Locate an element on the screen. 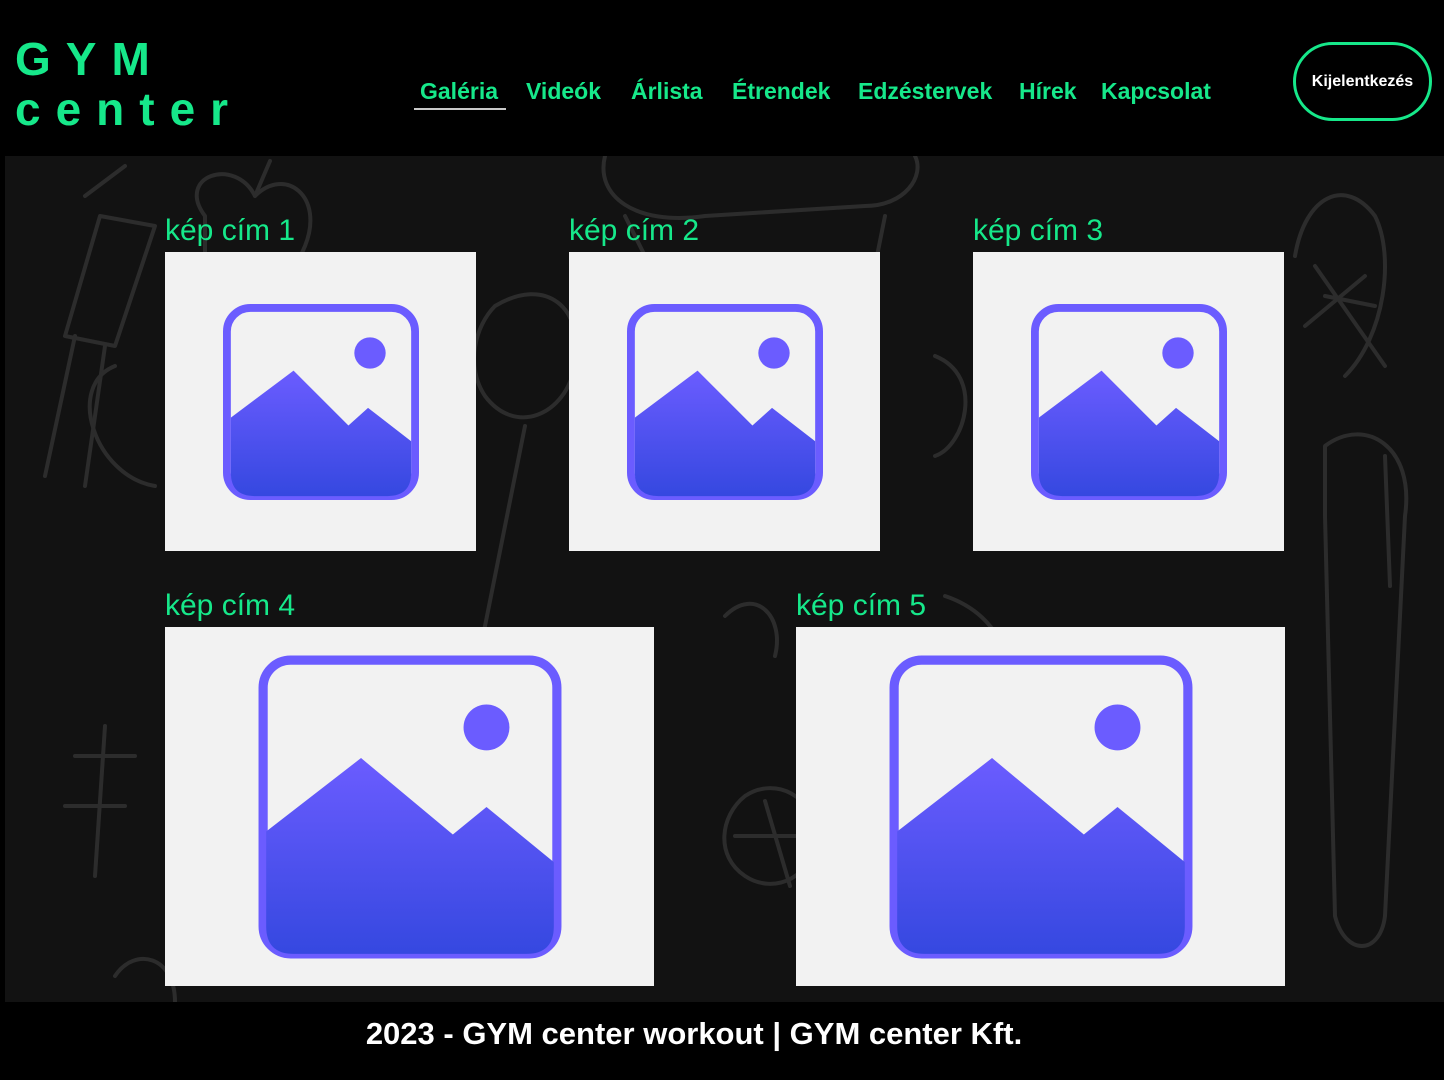 The height and width of the screenshot is (1080, 1444). nav-item-kapcsolat: Kapcsolat is located at coordinates (1156, 91).